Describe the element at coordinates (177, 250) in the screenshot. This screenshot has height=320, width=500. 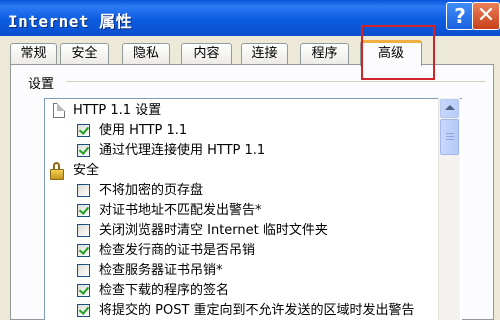
I see `setting-label: 检查发行商的证书是否吊销` at that location.